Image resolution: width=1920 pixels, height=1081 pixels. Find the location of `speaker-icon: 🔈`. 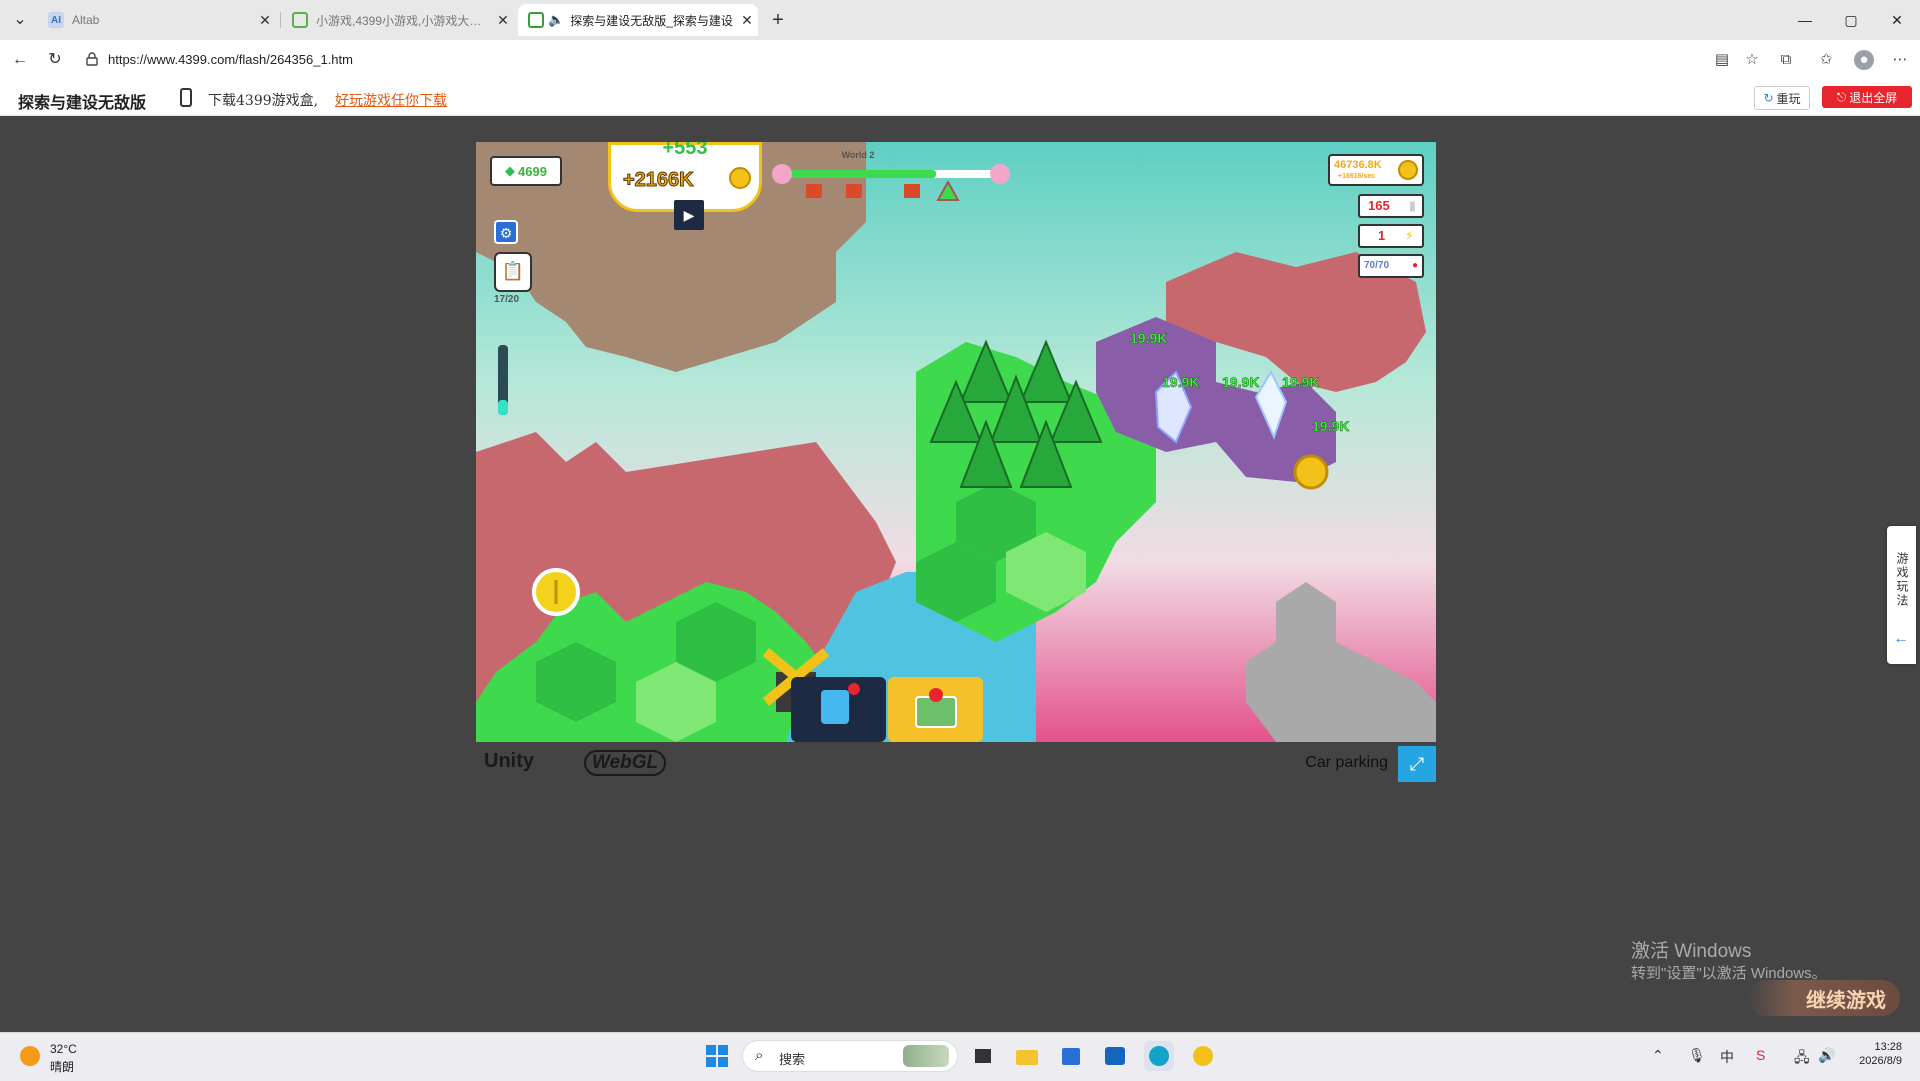

speaker-icon: 🔈 is located at coordinates (556, 20).